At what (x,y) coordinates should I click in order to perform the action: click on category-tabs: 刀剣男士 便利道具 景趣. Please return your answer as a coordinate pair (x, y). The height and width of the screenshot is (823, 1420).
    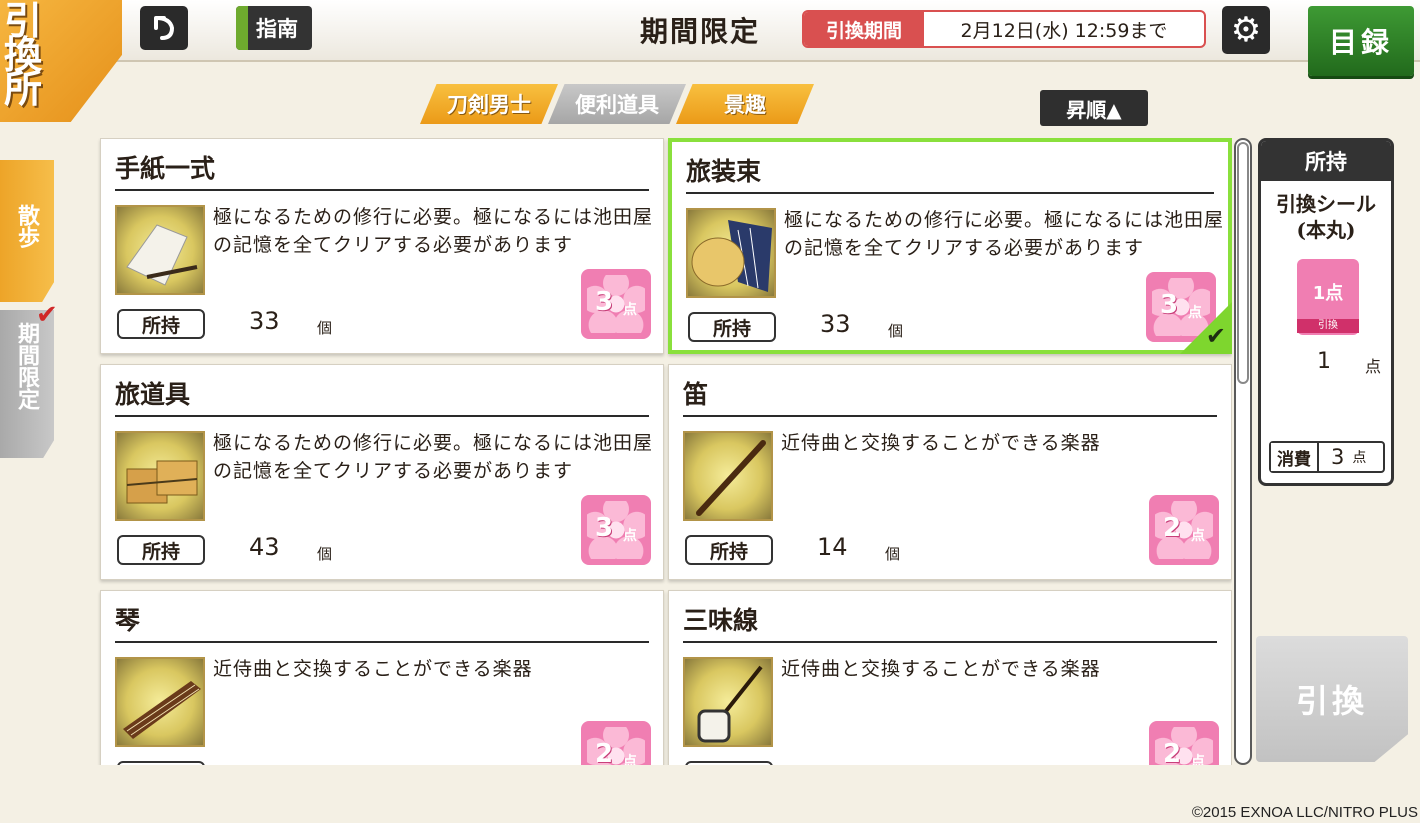
    Looking at the image, I should click on (617, 104).